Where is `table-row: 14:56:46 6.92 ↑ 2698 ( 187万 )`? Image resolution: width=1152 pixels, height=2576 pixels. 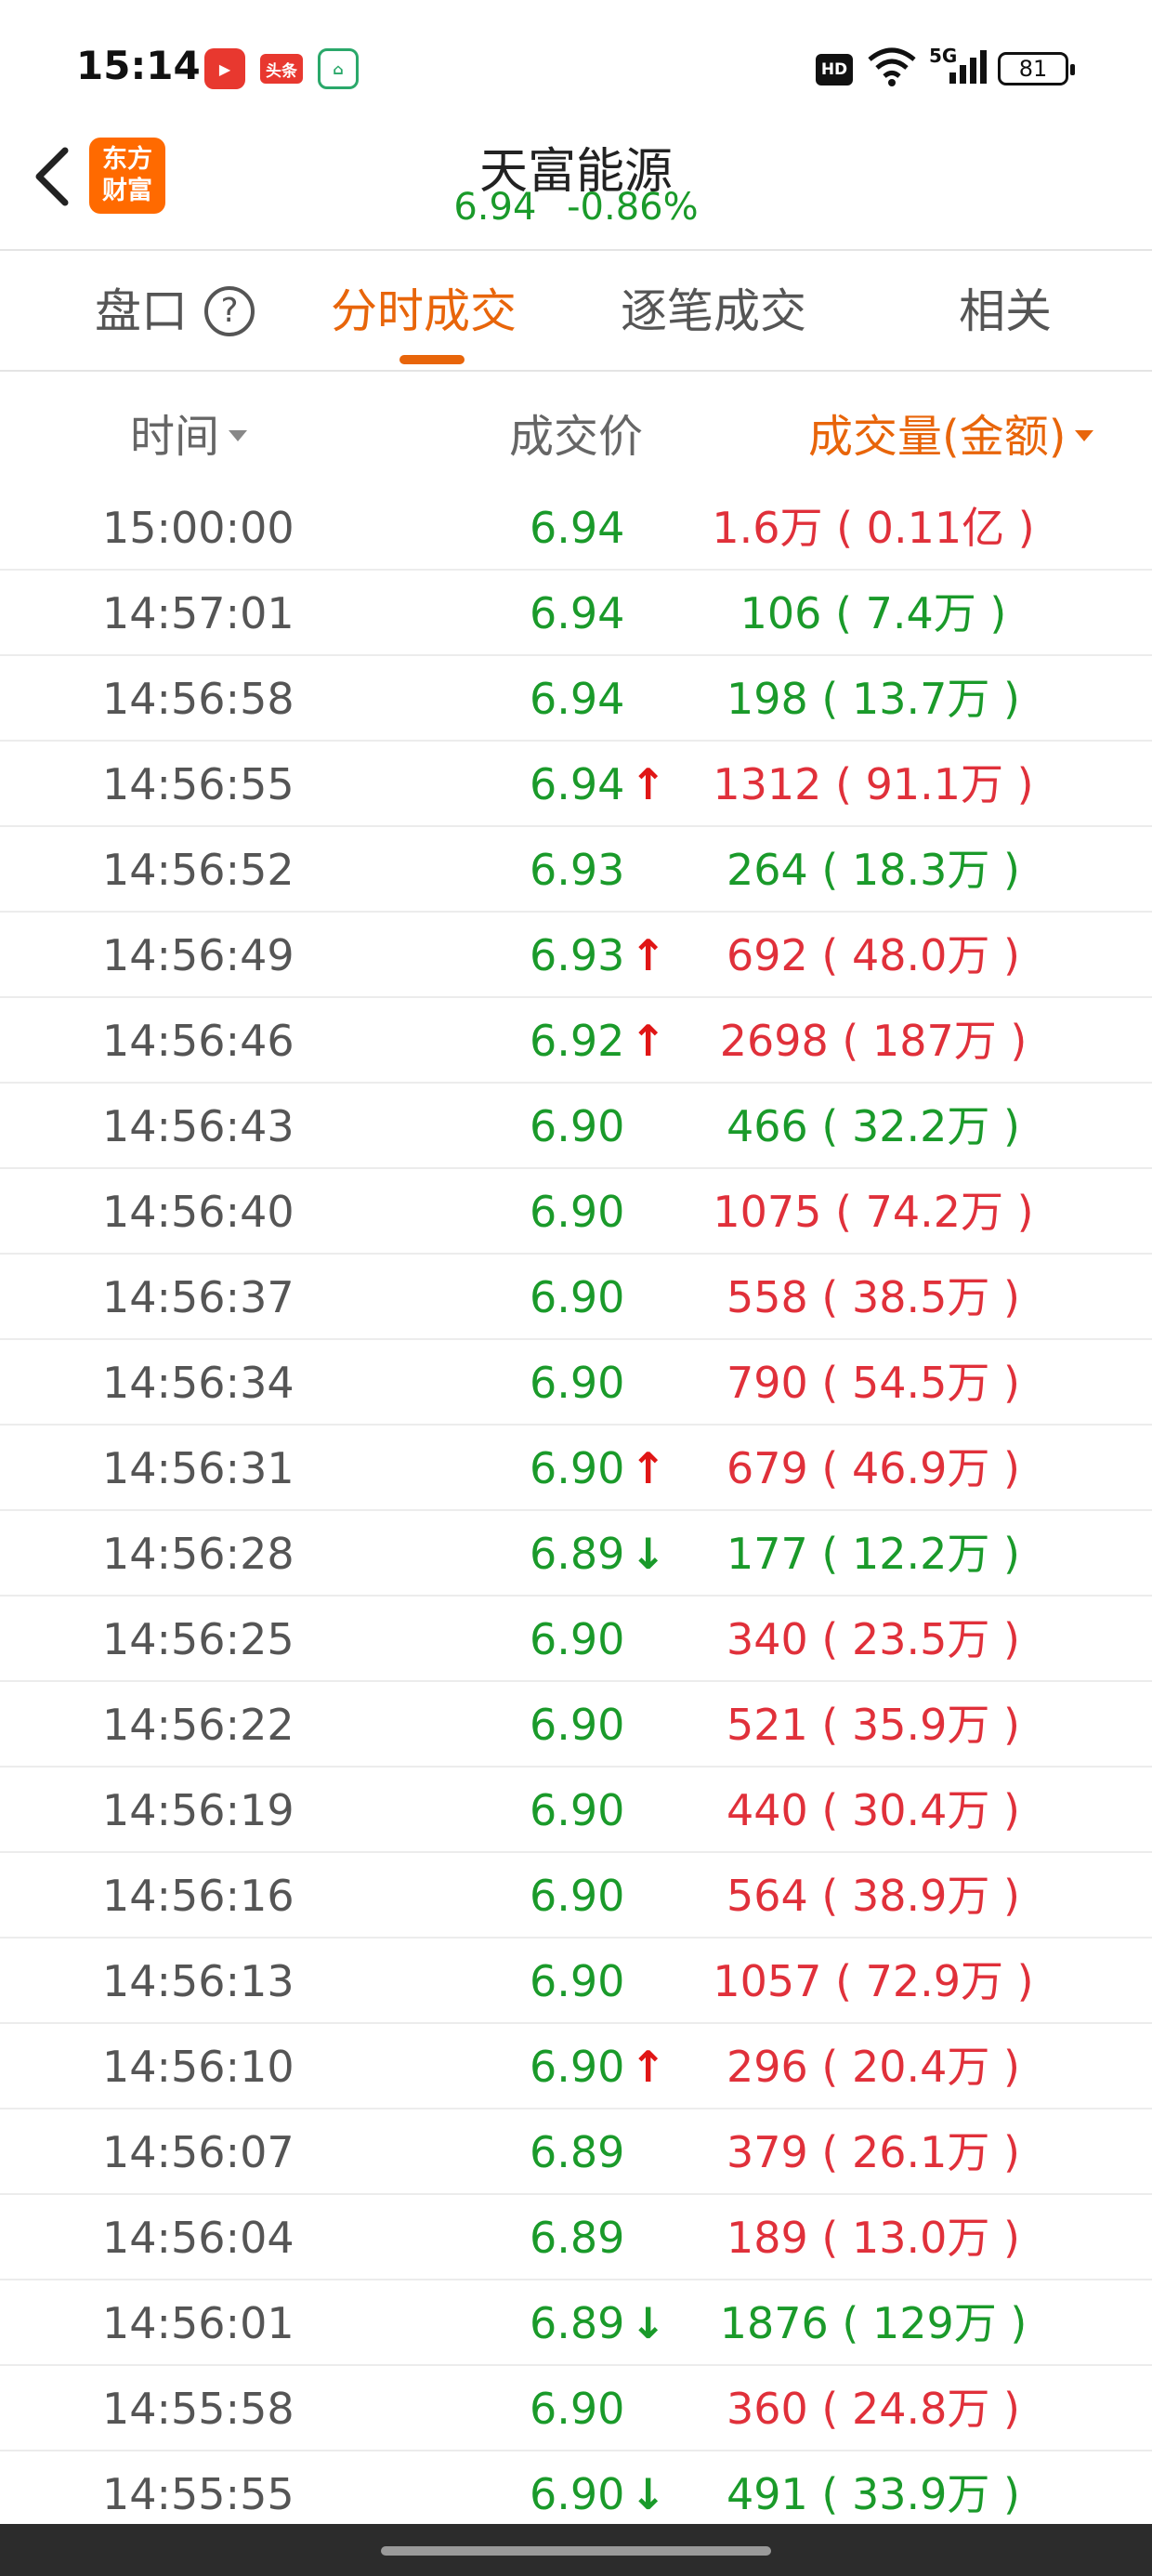
table-row: 14:56:46 6.92 ↑ 2698 ( 187万 ) is located at coordinates (576, 1041).